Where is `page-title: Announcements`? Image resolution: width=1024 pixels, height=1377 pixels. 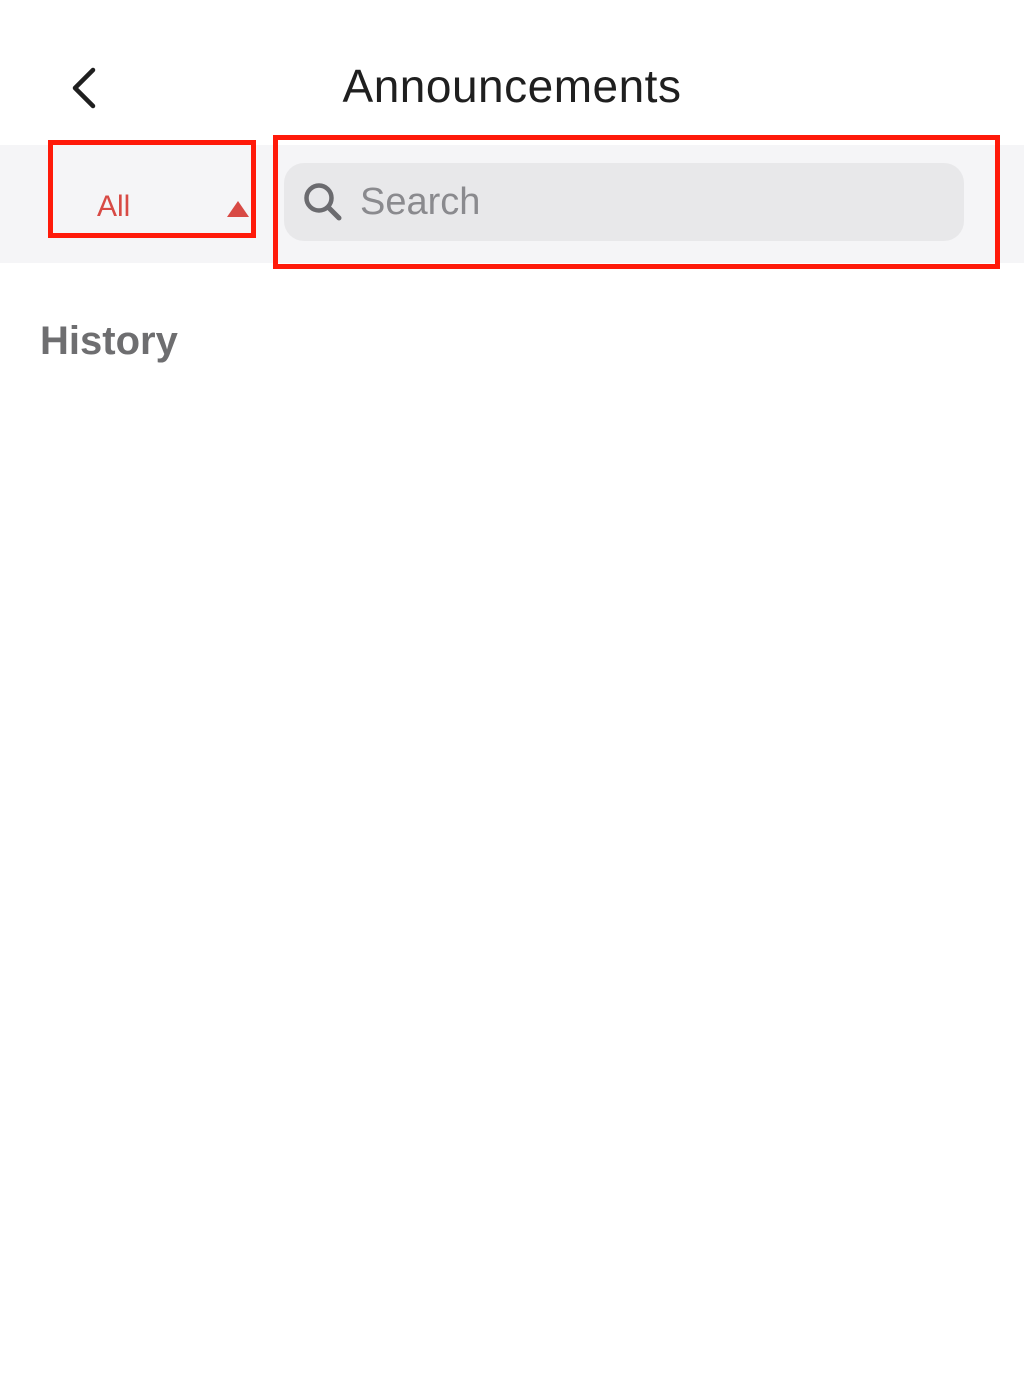 page-title: Announcements is located at coordinates (512, 86).